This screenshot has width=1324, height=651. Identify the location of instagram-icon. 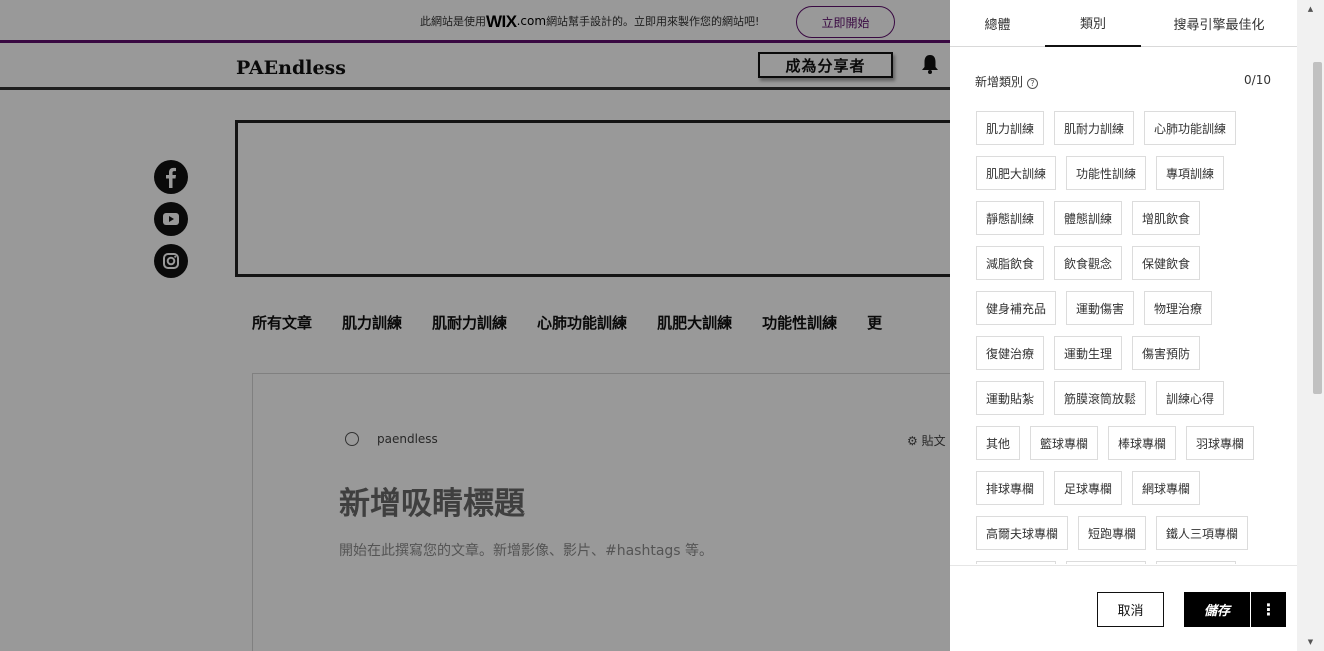
(171, 261).